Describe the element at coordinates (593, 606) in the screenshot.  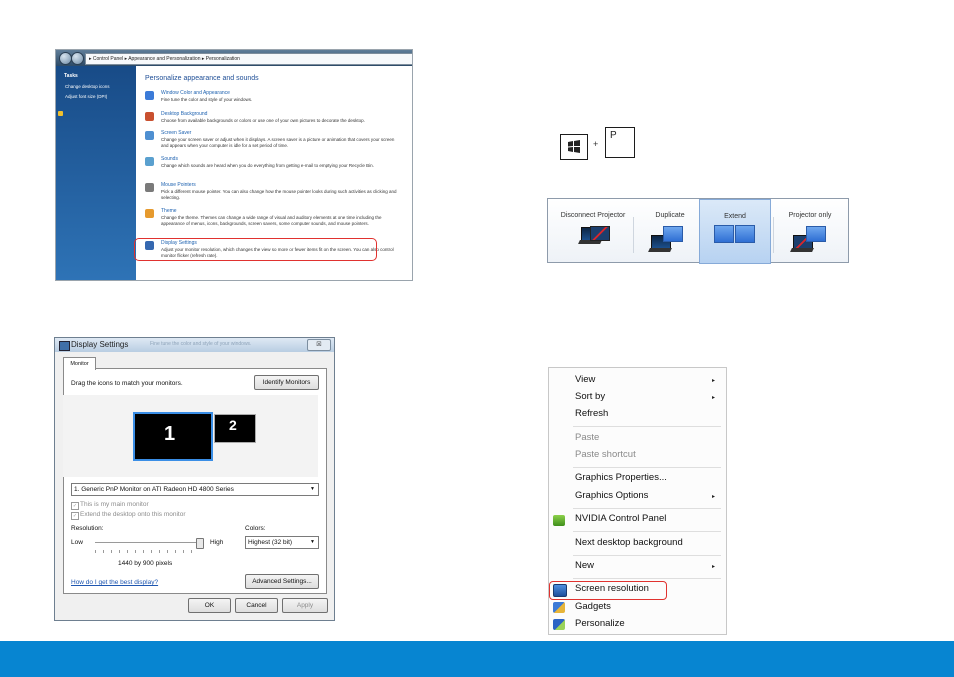
I see `menu-item-gadgets: Gadgets` at that location.